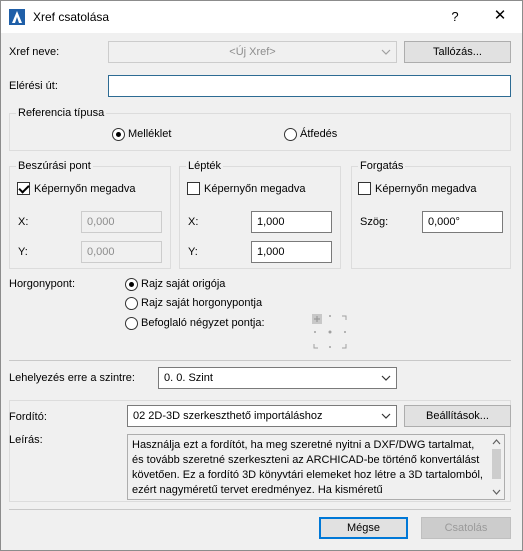 This screenshot has height=551, width=523. I want to click on path-label: Elérési út:, so click(33, 86).